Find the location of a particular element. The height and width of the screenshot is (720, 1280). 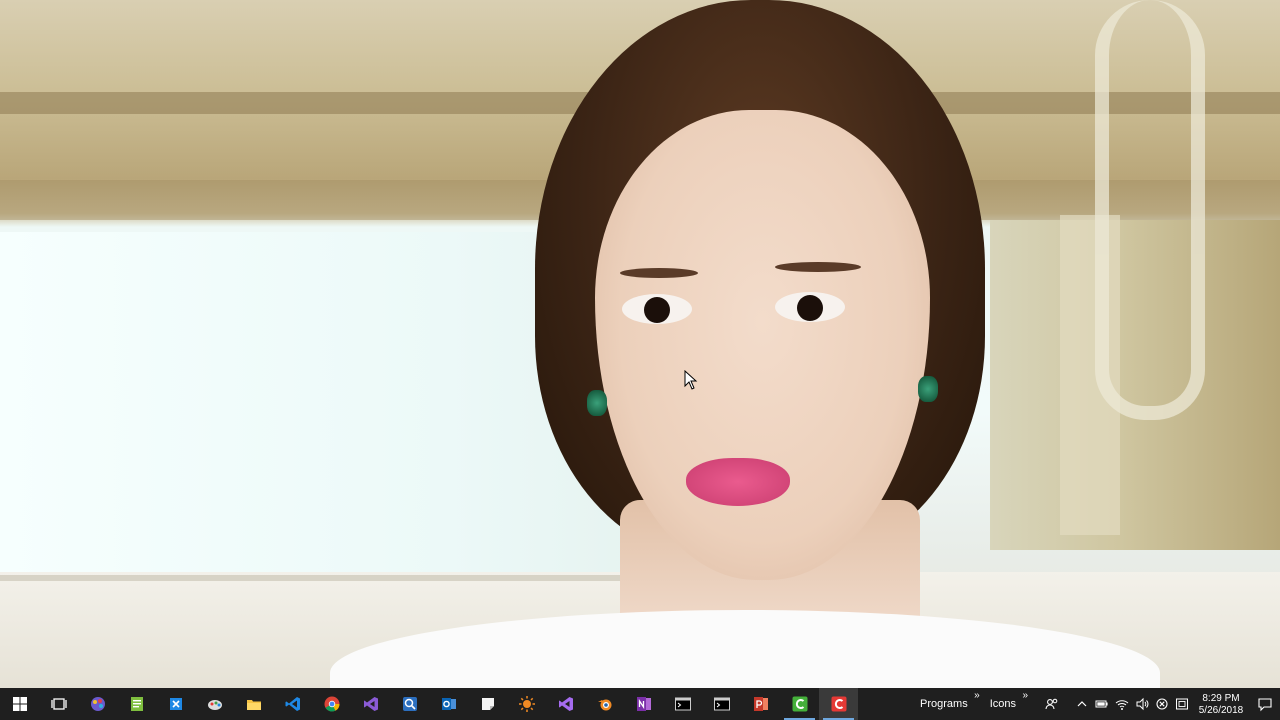

notification-icon is located at coordinates (1265, 705).